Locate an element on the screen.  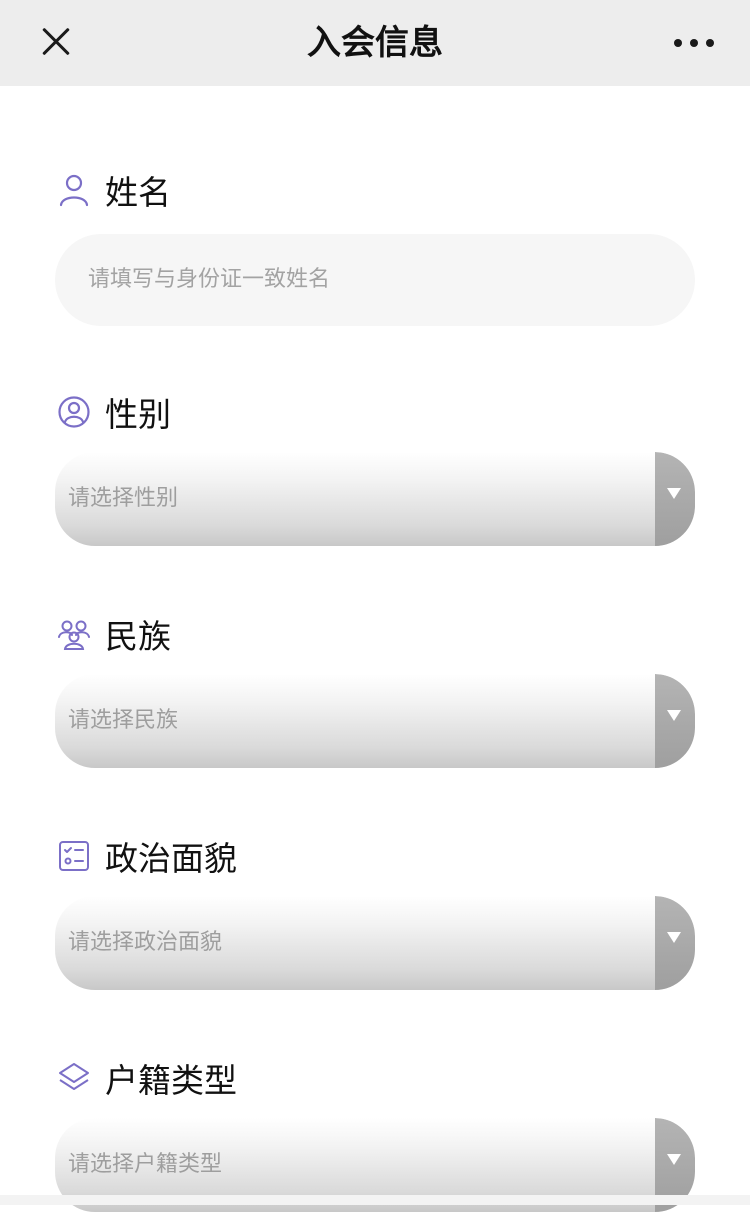
field-household-type: 户籍类型 请选择户籍类型 is located at coordinates (375, 1133).